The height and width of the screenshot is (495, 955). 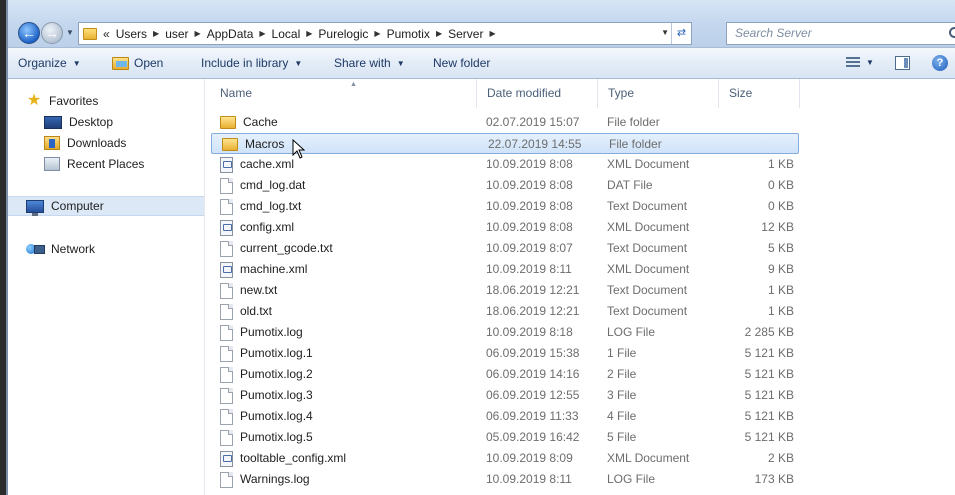 What do you see at coordinates (658, 93) in the screenshot?
I see `column-header-type: Type` at bounding box center [658, 93].